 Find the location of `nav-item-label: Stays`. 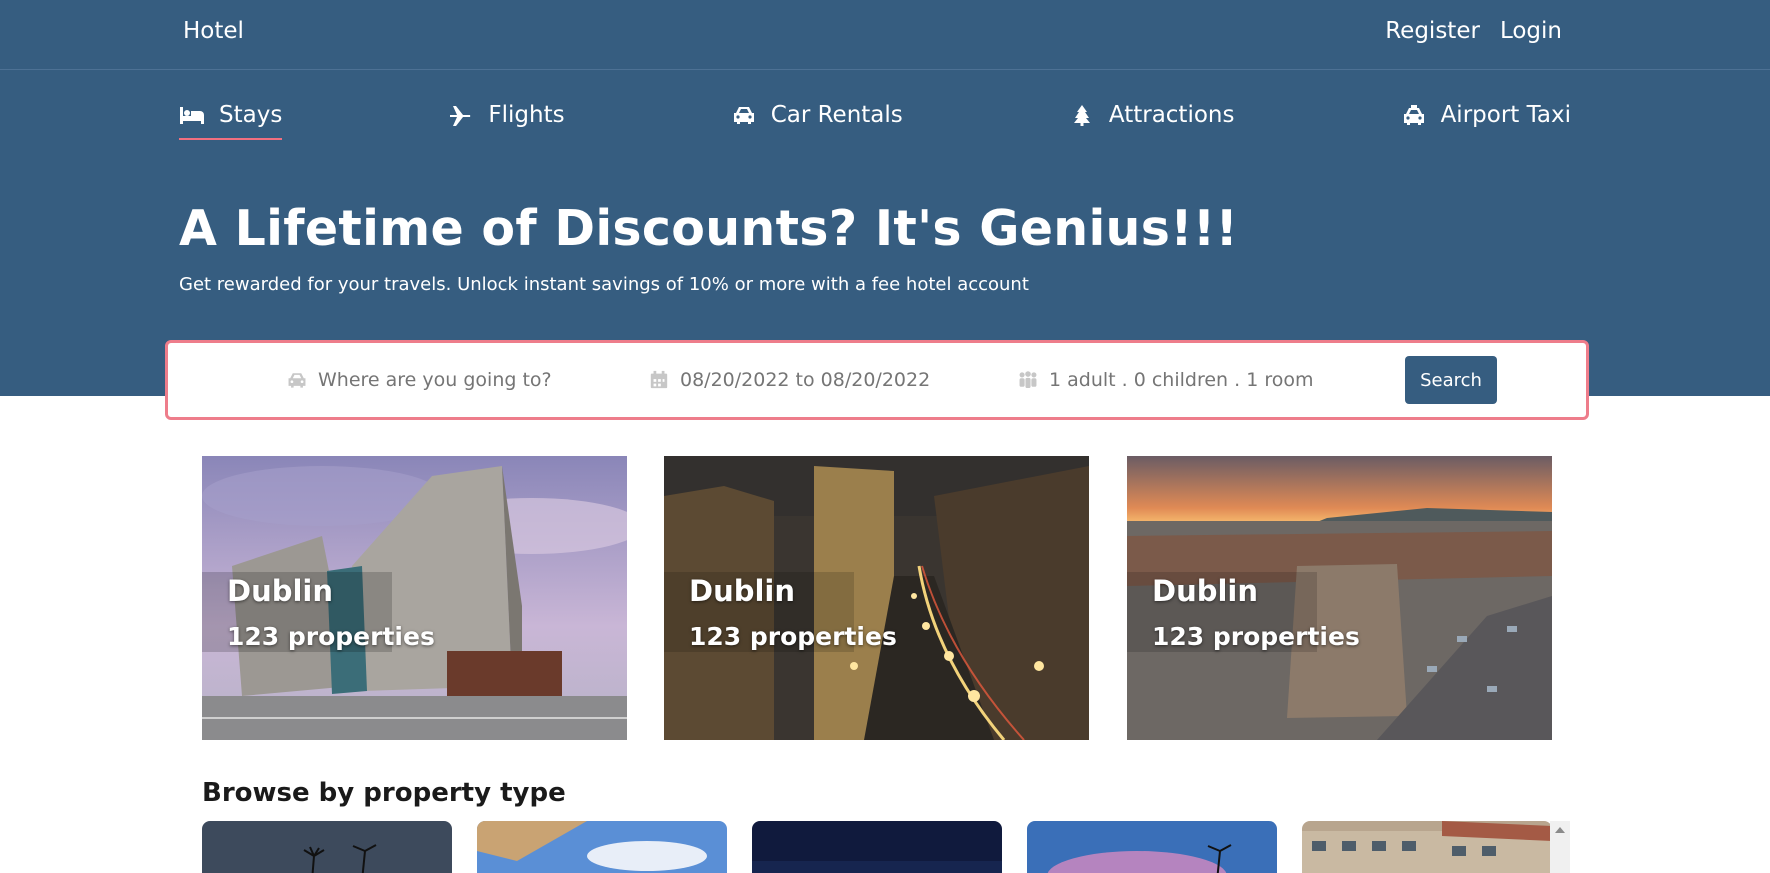

nav-item-label: Stays is located at coordinates (251, 115).